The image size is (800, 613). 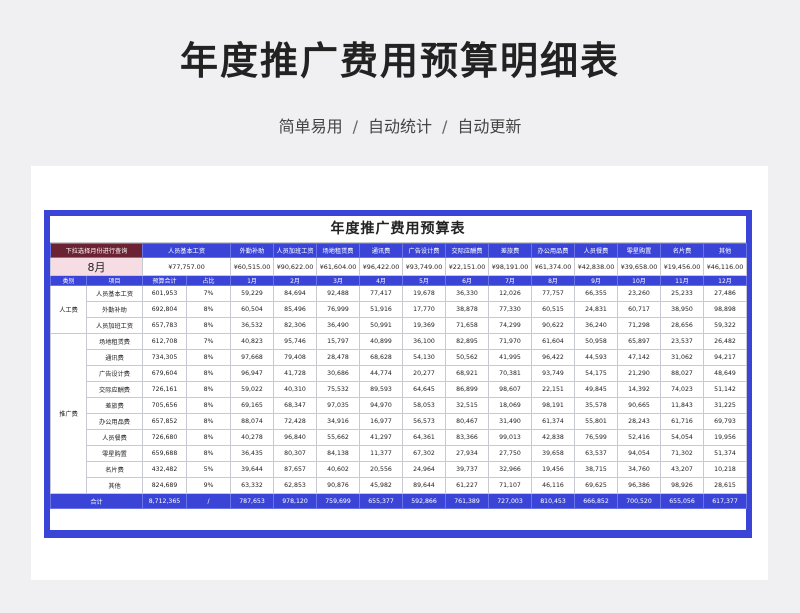 What do you see at coordinates (381, 266) in the screenshot?
I see `summary-value-cell: ¥96,422.00` at bounding box center [381, 266].